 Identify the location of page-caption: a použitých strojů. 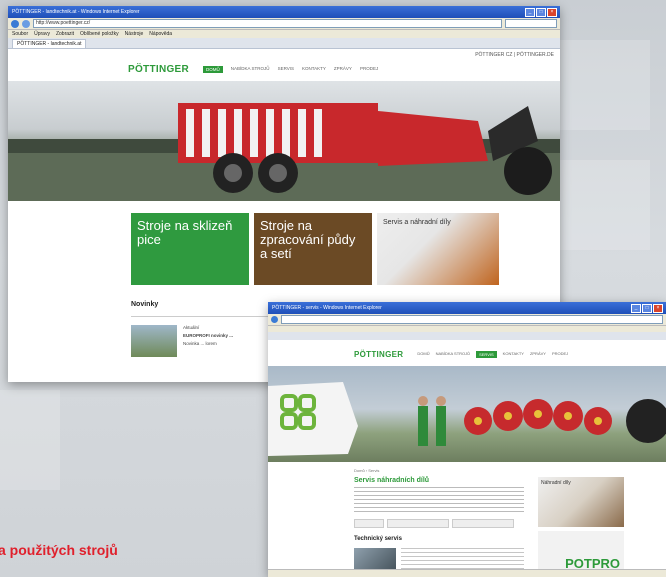
(59, 550).